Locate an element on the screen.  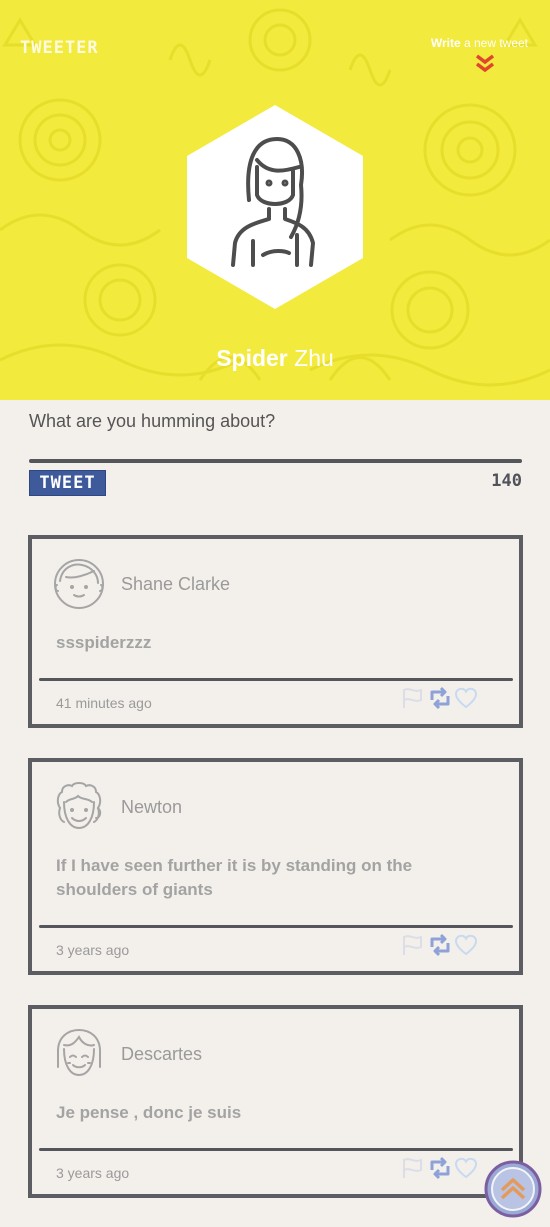
woman-avatar-icon is located at coordinates (275, 207).